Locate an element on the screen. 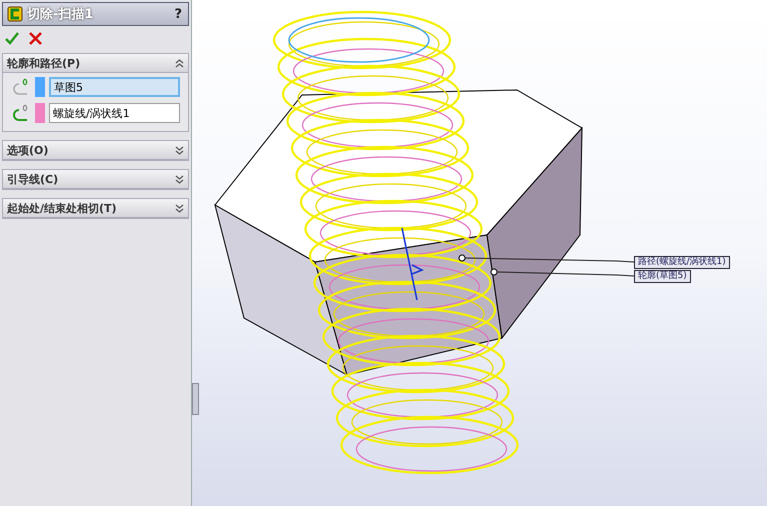 The width and height of the screenshot is (767, 506). selection-field: 螺旋线/涡状线1 is located at coordinates (114, 113).